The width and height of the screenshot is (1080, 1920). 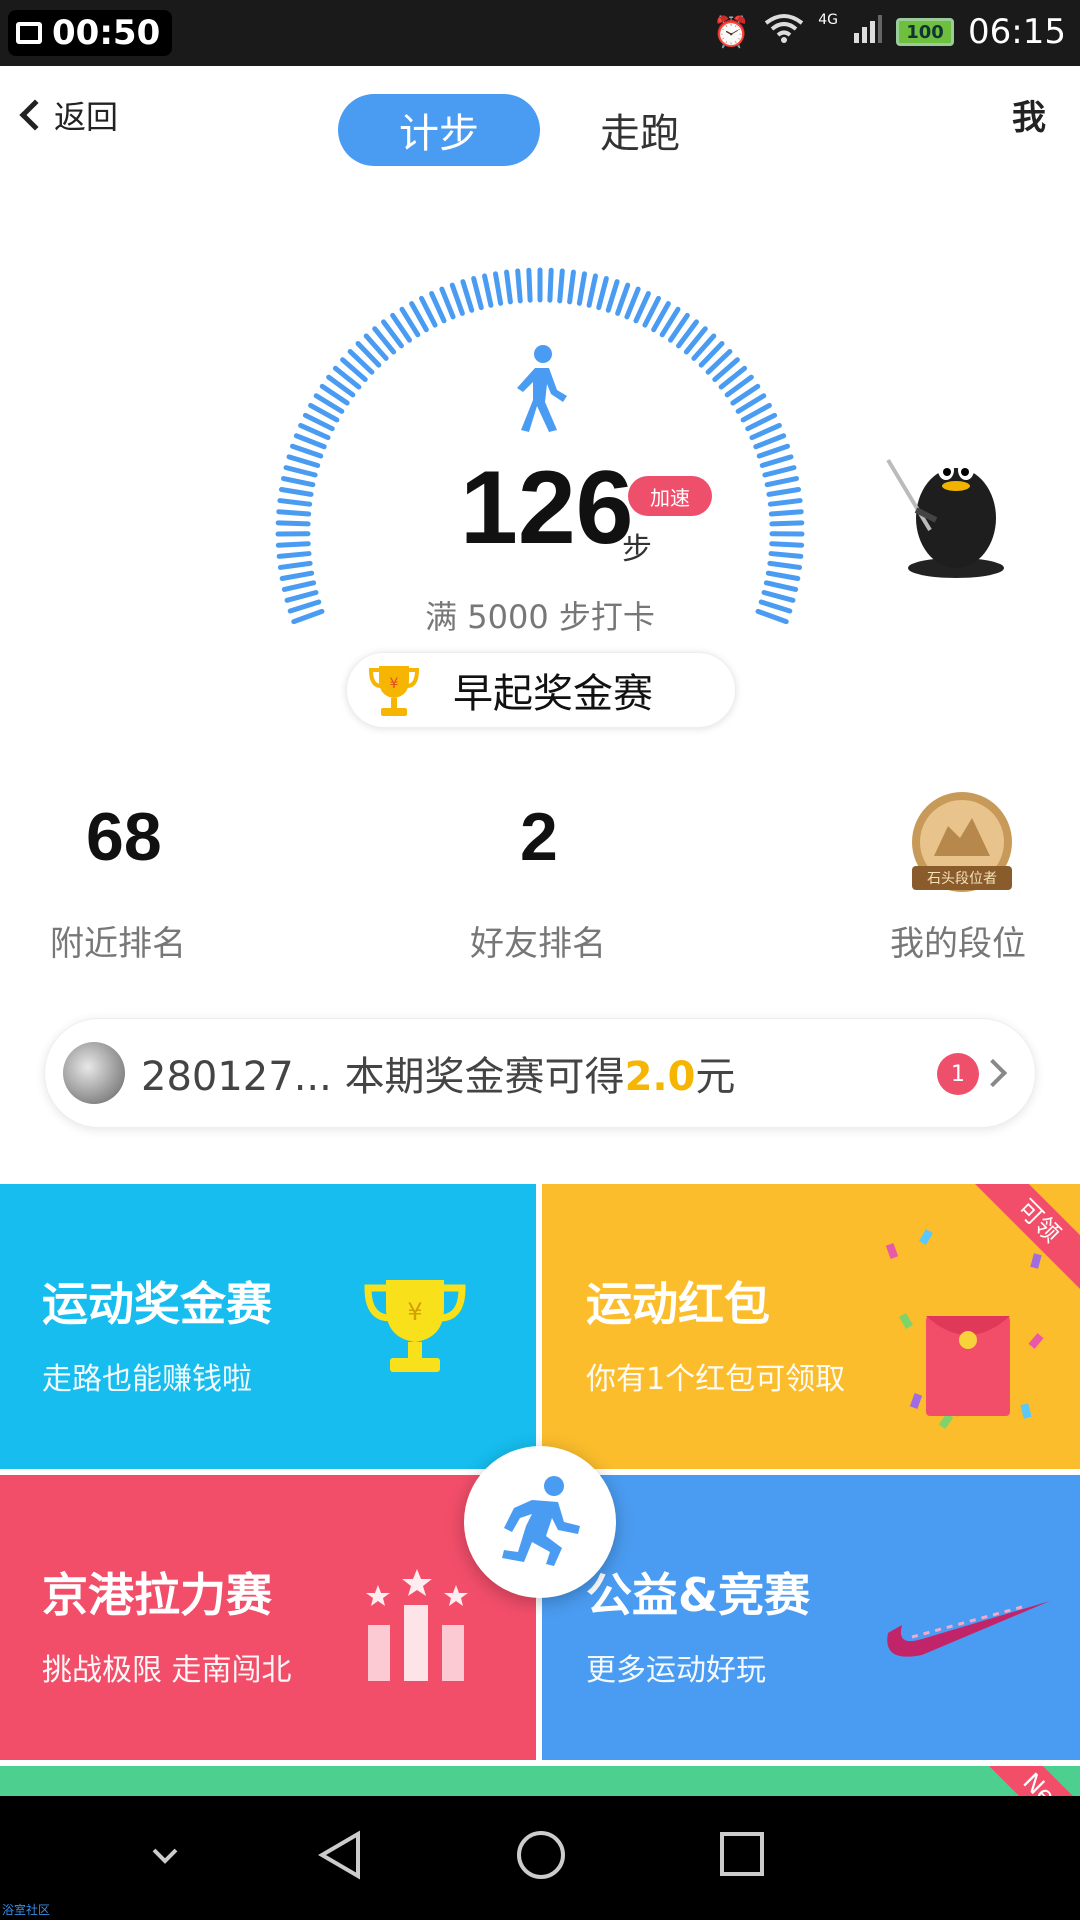 I want to click on friend-rank-value: 2, so click(x=539, y=837).